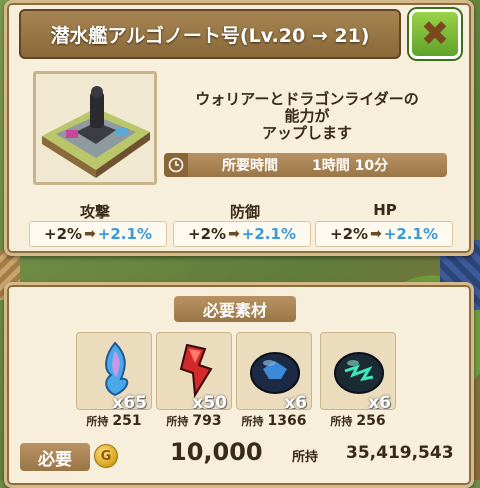 This screenshot has width=480, height=488. I want to click on required-label: 必要, so click(55, 457).